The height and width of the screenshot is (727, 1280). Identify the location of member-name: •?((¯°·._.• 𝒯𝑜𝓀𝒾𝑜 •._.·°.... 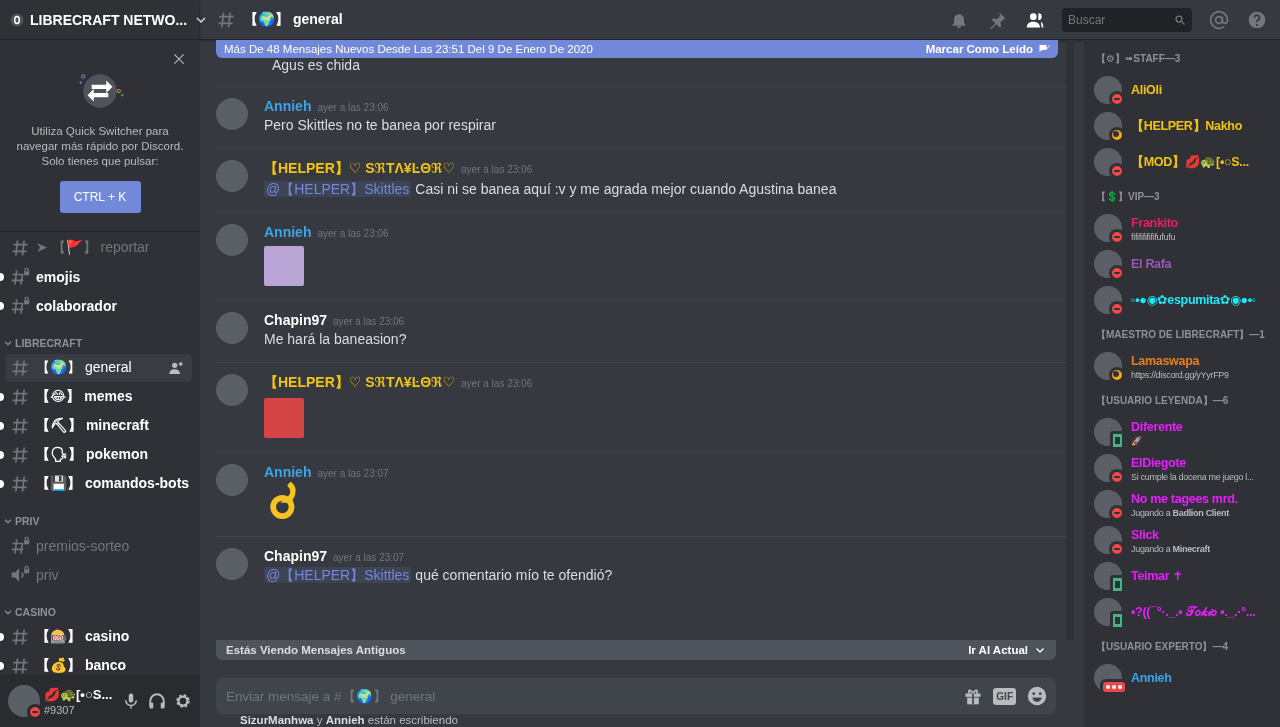
(1204, 612).